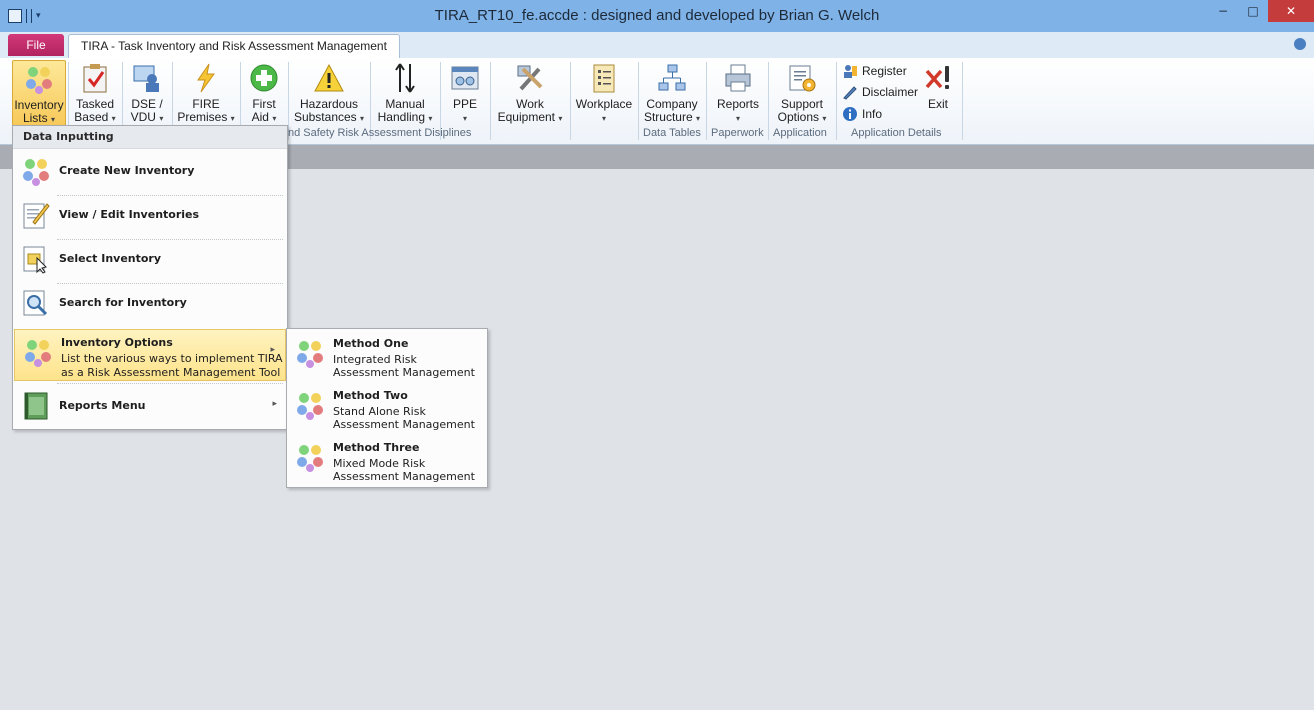  Describe the element at coordinates (850, 71) in the screenshot. I see `register-icon` at that location.